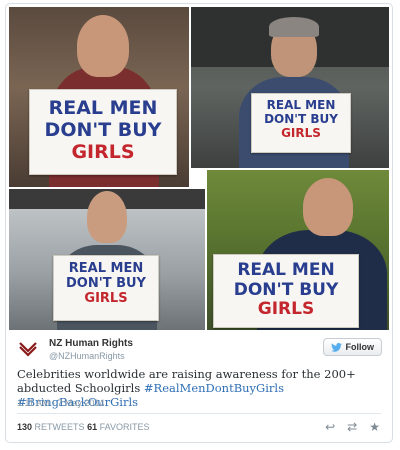 The image size is (400, 450). I want to click on favorite-icon: ★, so click(374, 427).